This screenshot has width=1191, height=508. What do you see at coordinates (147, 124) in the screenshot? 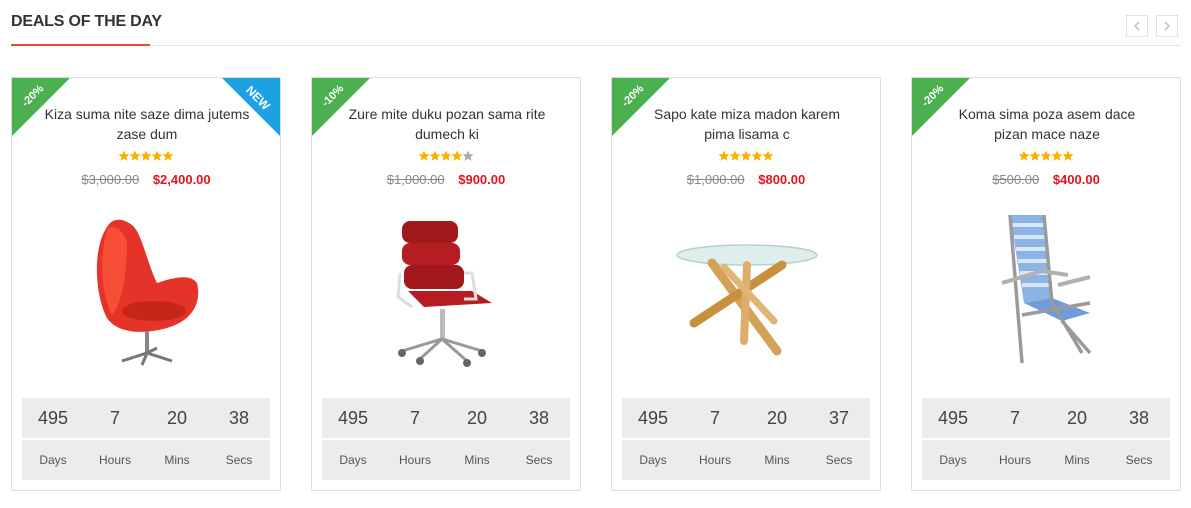
I see `product-title: Kiza suma nite saze dima jutems zase dum` at bounding box center [147, 124].